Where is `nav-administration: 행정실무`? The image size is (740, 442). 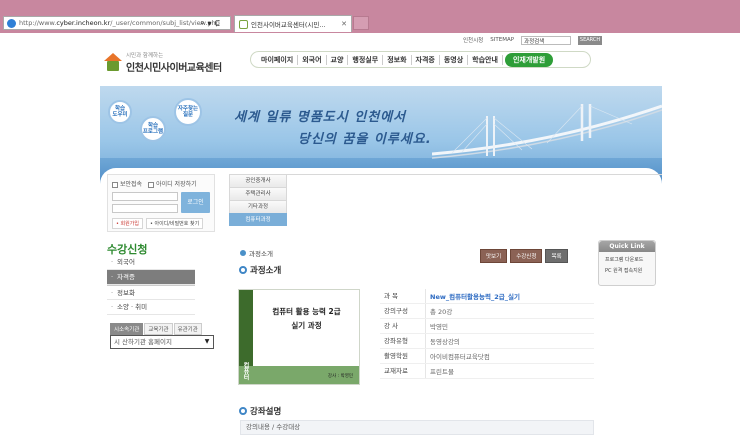
nav-administration: 행정실무 is located at coordinates (366, 59).